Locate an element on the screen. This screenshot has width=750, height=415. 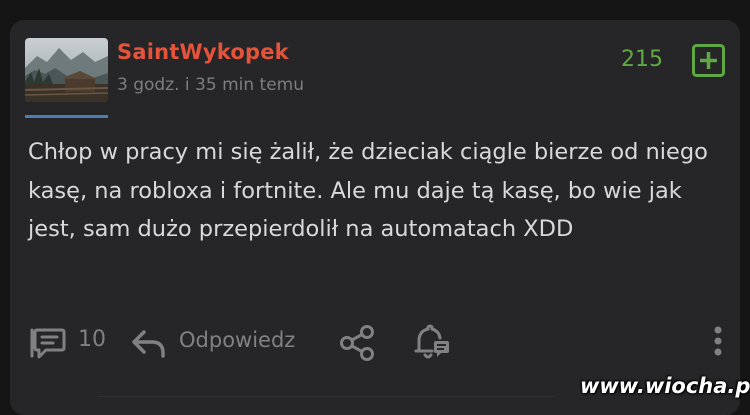
avatar is located at coordinates (66, 70).